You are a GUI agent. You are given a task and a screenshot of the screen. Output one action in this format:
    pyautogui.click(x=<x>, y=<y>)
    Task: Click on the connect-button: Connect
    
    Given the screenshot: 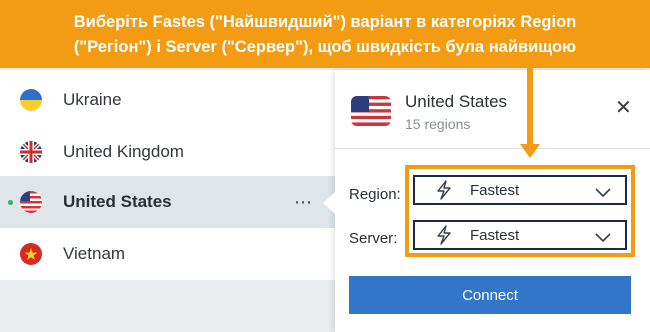 What is the action you would take?
    pyautogui.click(x=490, y=295)
    